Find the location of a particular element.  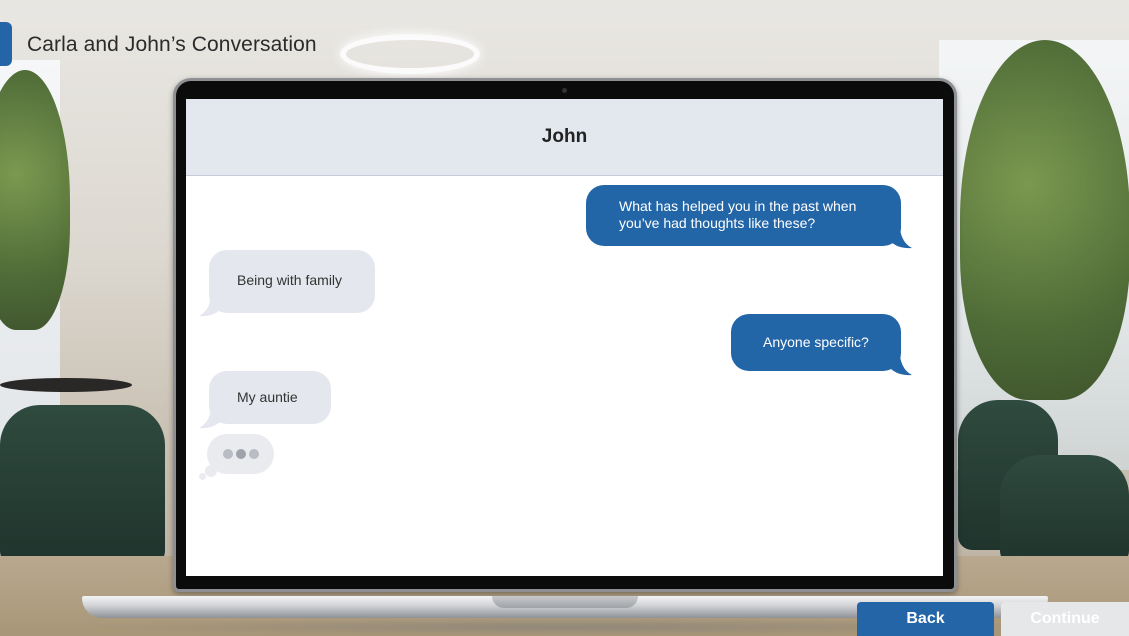

laptop-base-notch is located at coordinates (565, 602).